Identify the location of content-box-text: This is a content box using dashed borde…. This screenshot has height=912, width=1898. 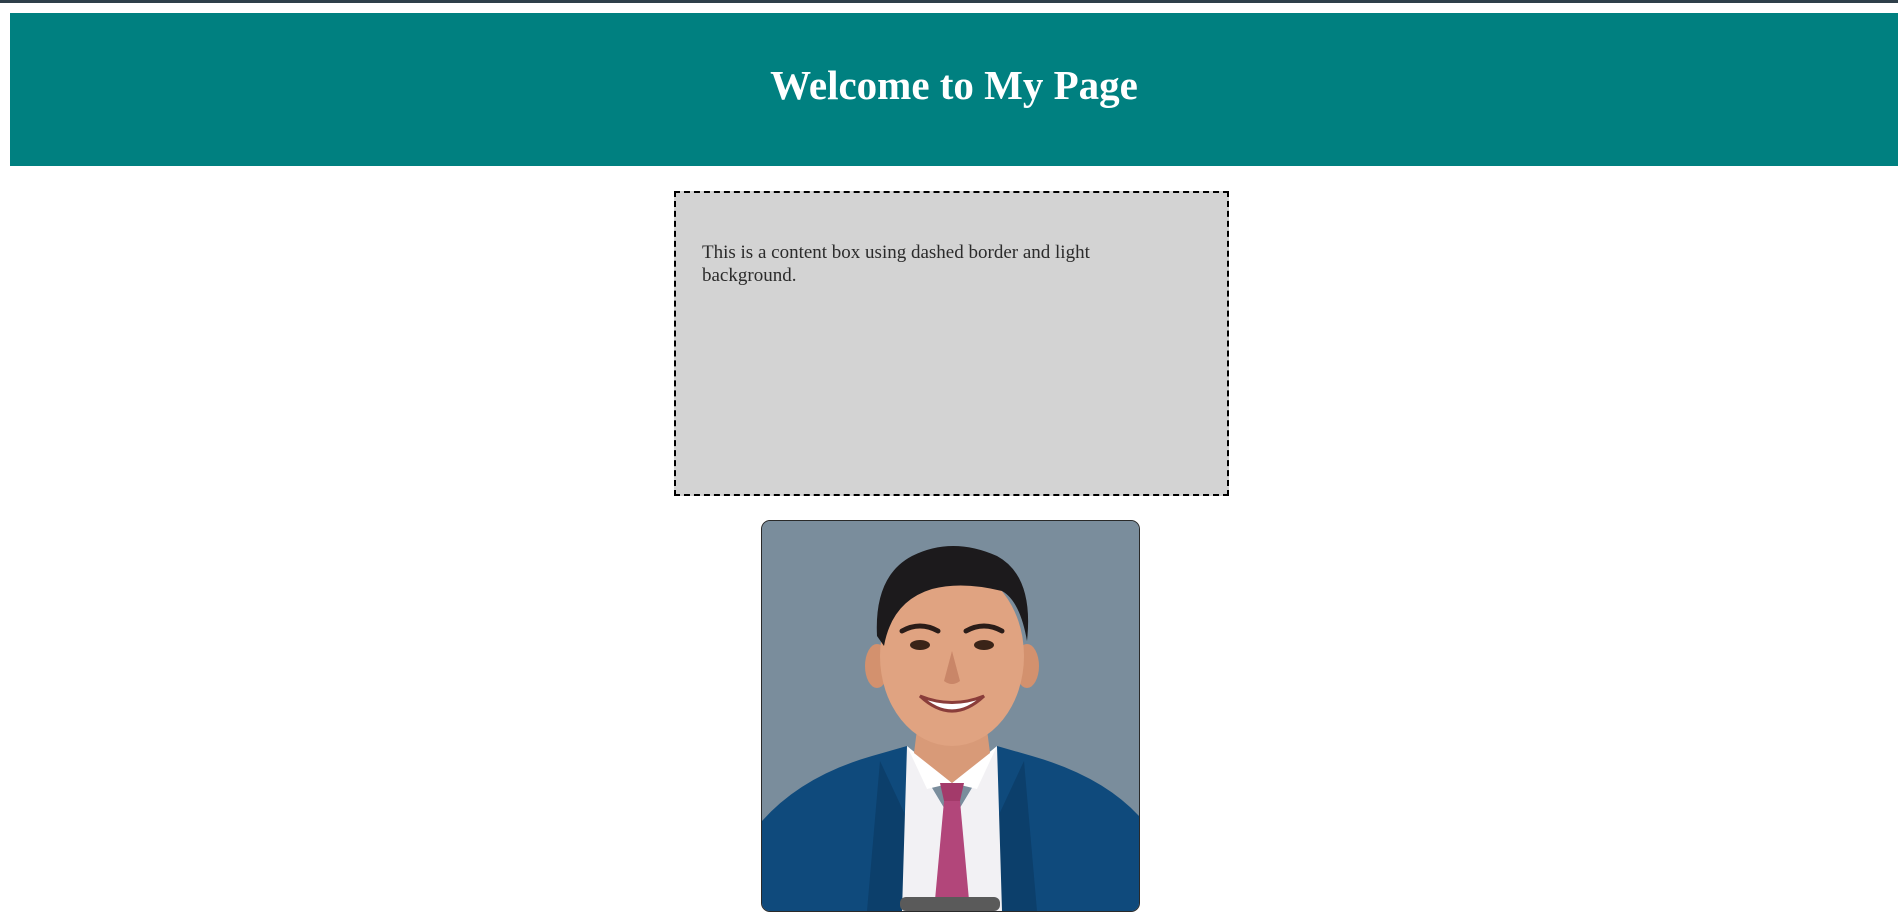
(896, 264).